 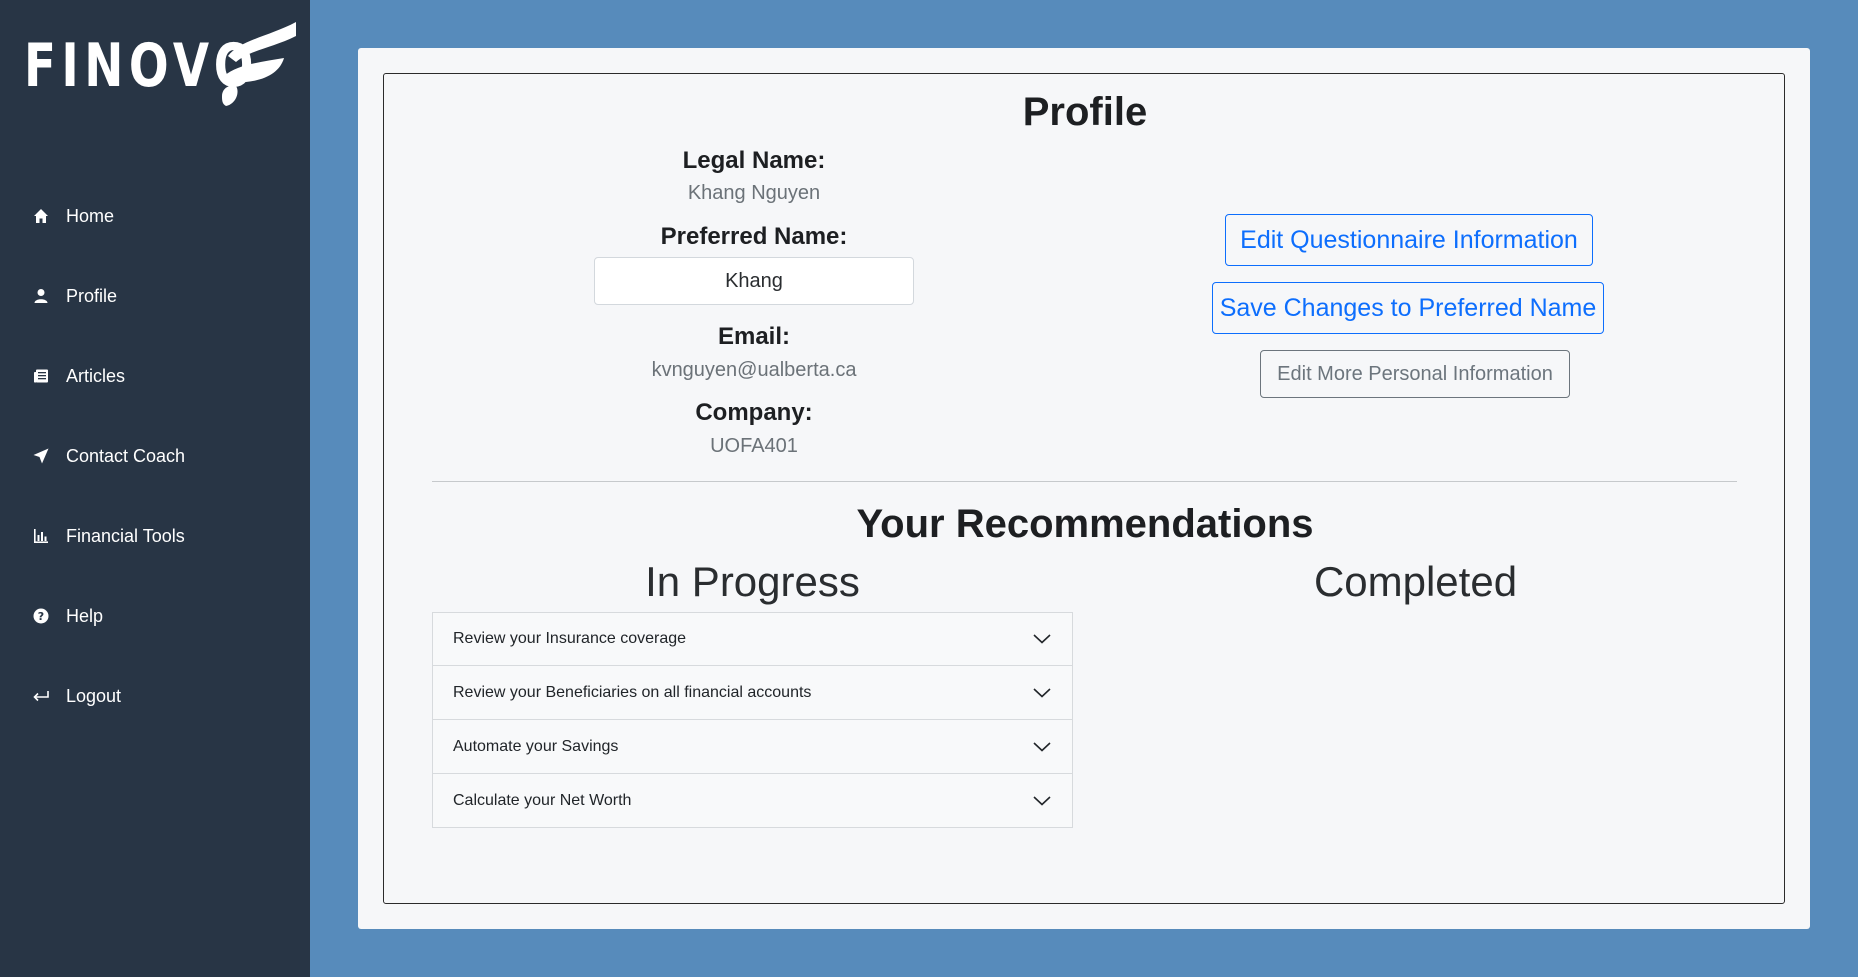 What do you see at coordinates (1084, 481) in the screenshot?
I see `section-divider` at bounding box center [1084, 481].